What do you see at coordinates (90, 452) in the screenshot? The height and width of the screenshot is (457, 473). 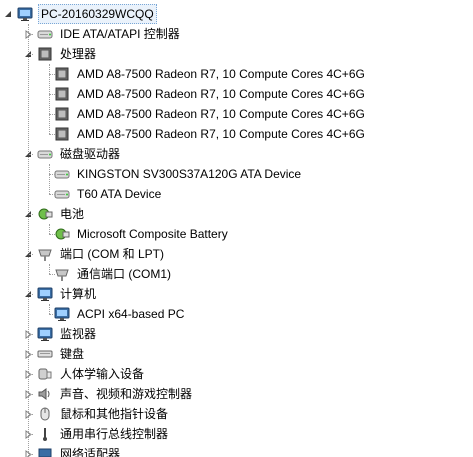 I see `tree-category-label: 网络适配器` at bounding box center [90, 452].